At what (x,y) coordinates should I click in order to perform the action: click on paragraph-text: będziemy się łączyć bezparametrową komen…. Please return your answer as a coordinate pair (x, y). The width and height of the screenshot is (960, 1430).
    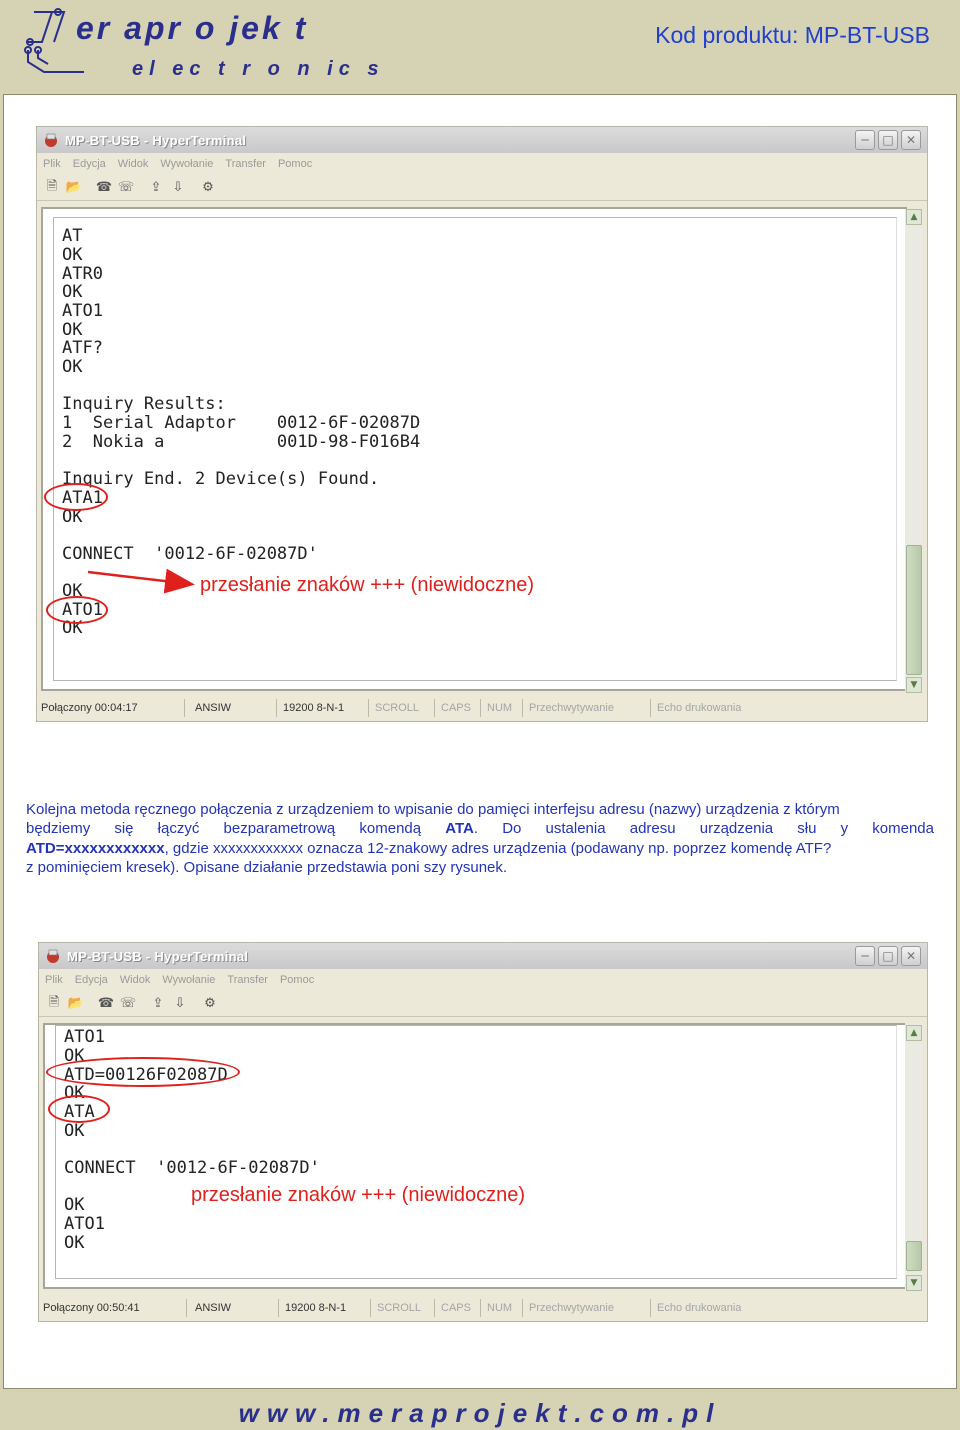
    Looking at the image, I should click on (236, 829).